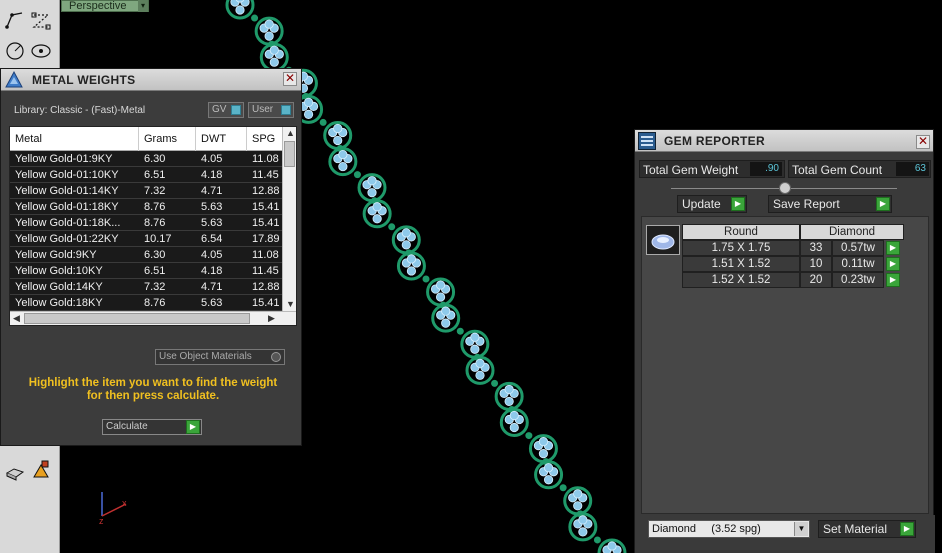  Describe the element at coordinates (147, 175) in the screenshot. I see `table-row: Yellow Gold-01:10KY 6.51 4.18 11.45` at that location.